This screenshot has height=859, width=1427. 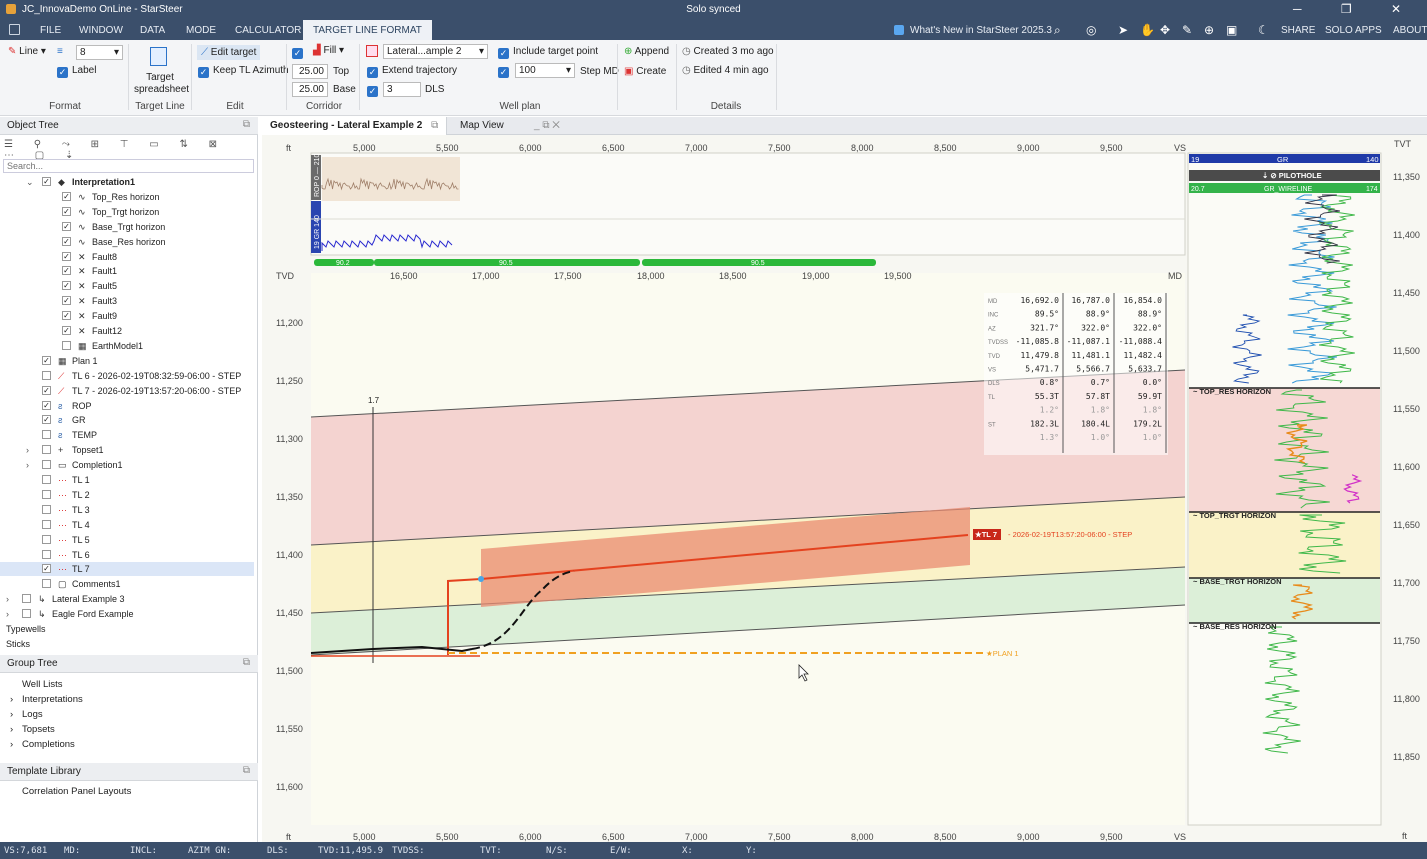 I want to click on tree-item: ✓ ∿ Top_Trgt horizon, so click(x=127, y=212).